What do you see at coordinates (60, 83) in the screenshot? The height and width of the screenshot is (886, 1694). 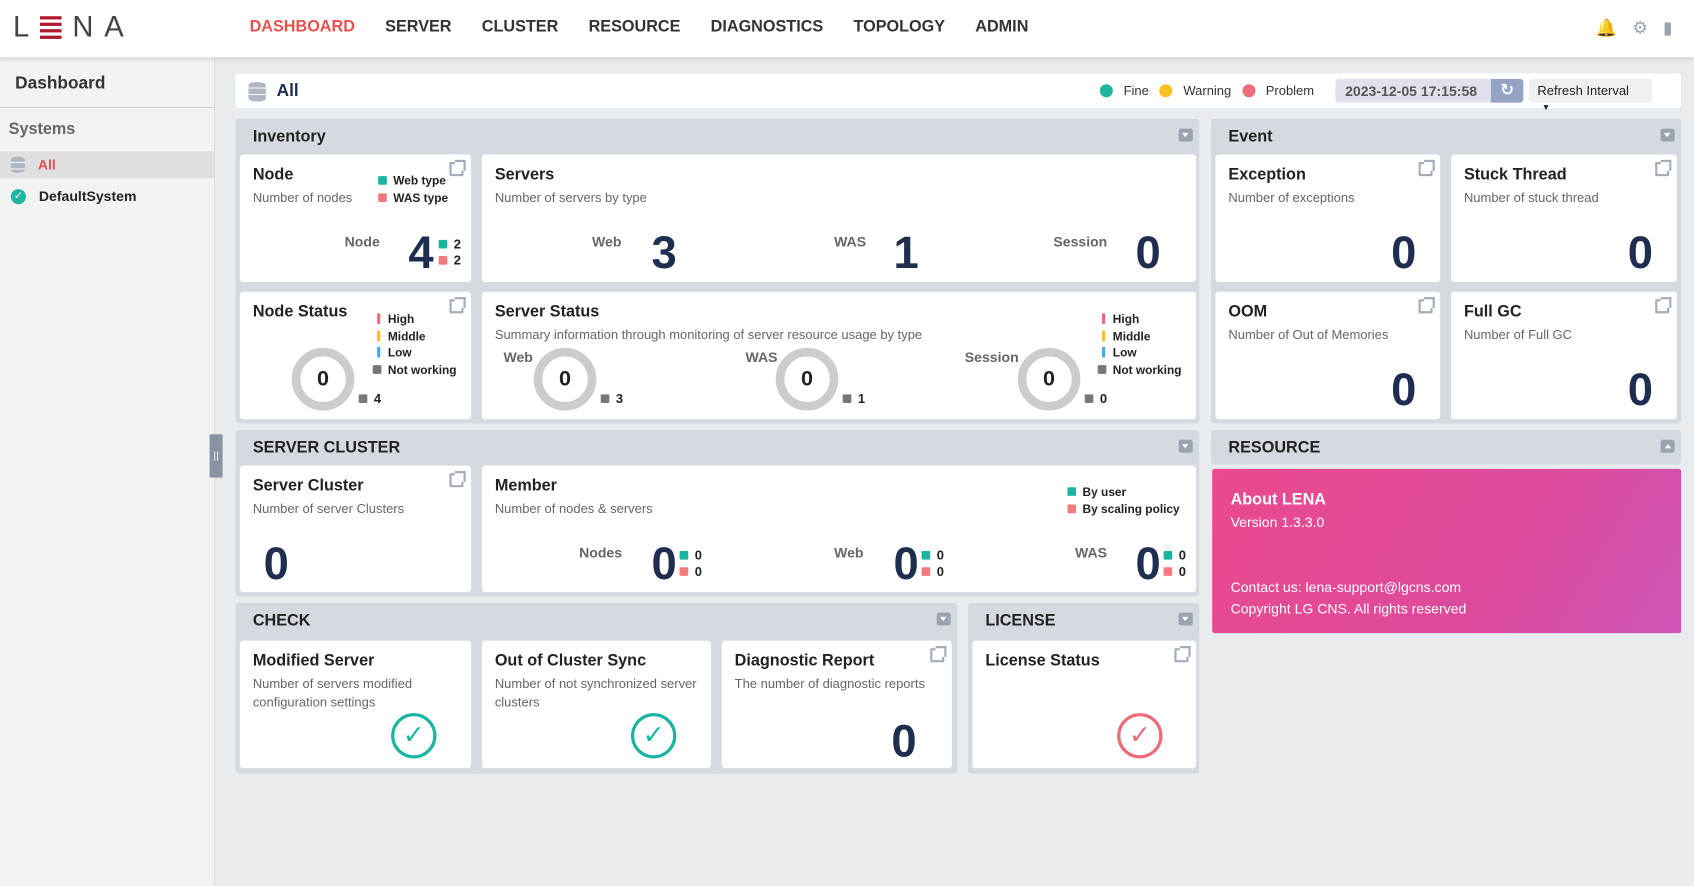 I see `sidebar-title: Dashboard` at bounding box center [60, 83].